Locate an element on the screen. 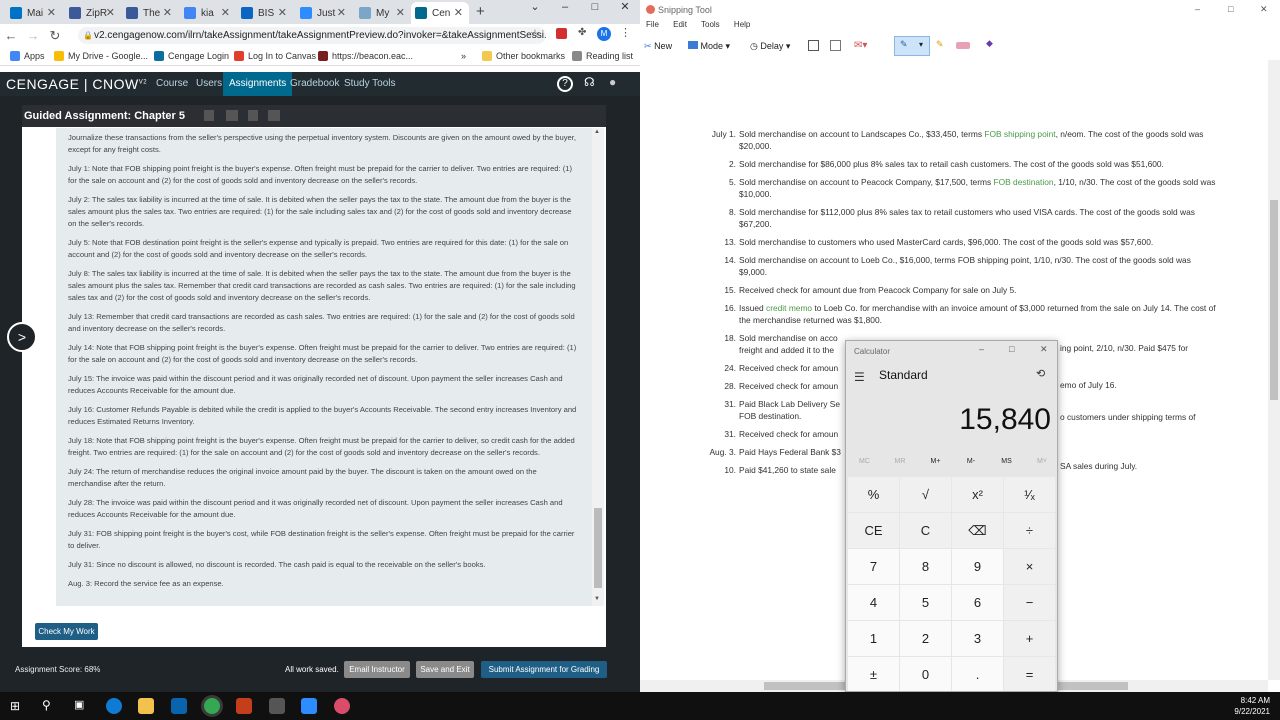 This screenshot has height=720, width=1280. hints-scrollbar: ▲ ▼ is located at coordinates (598, 367).